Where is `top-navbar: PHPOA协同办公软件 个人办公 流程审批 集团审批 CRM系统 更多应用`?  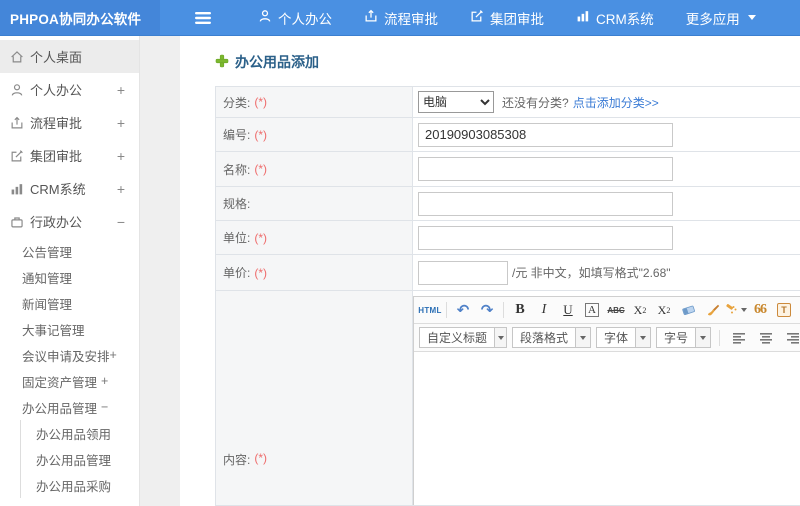 top-navbar: PHPOA协同办公软件 个人办公 流程审批 集团审批 CRM系统 更多应用 is located at coordinates (400, 18).